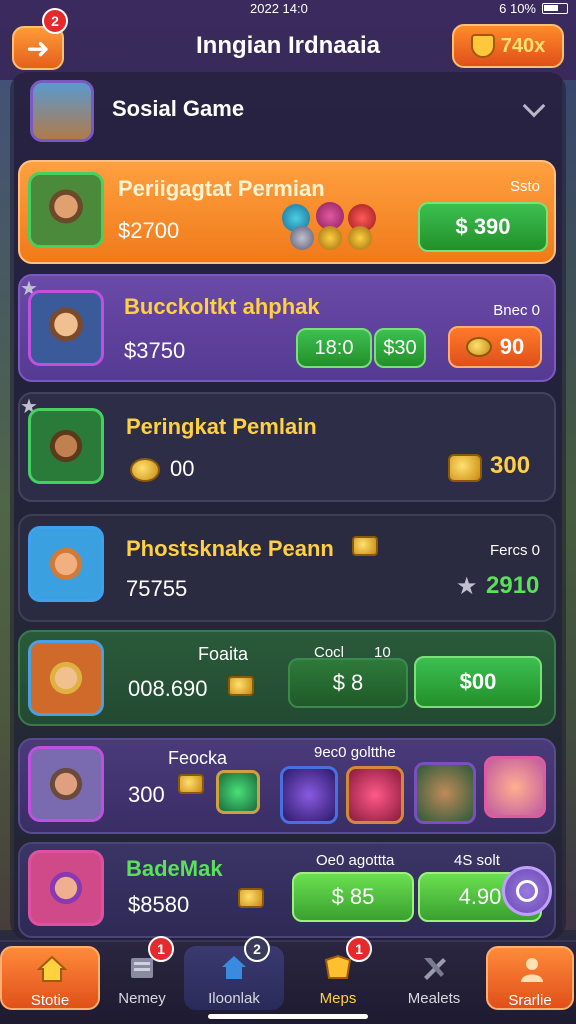 The image size is (576, 1024). What do you see at coordinates (400, 348) in the screenshot?
I see `price-button: $30` at bounding box center [400, 348].